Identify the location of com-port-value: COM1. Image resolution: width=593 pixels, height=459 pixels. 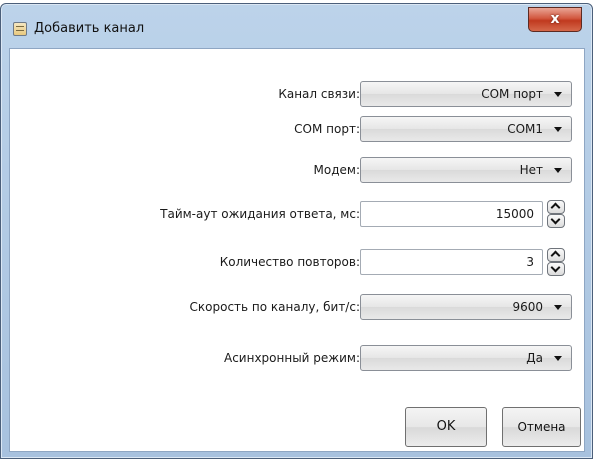
(525, 129).